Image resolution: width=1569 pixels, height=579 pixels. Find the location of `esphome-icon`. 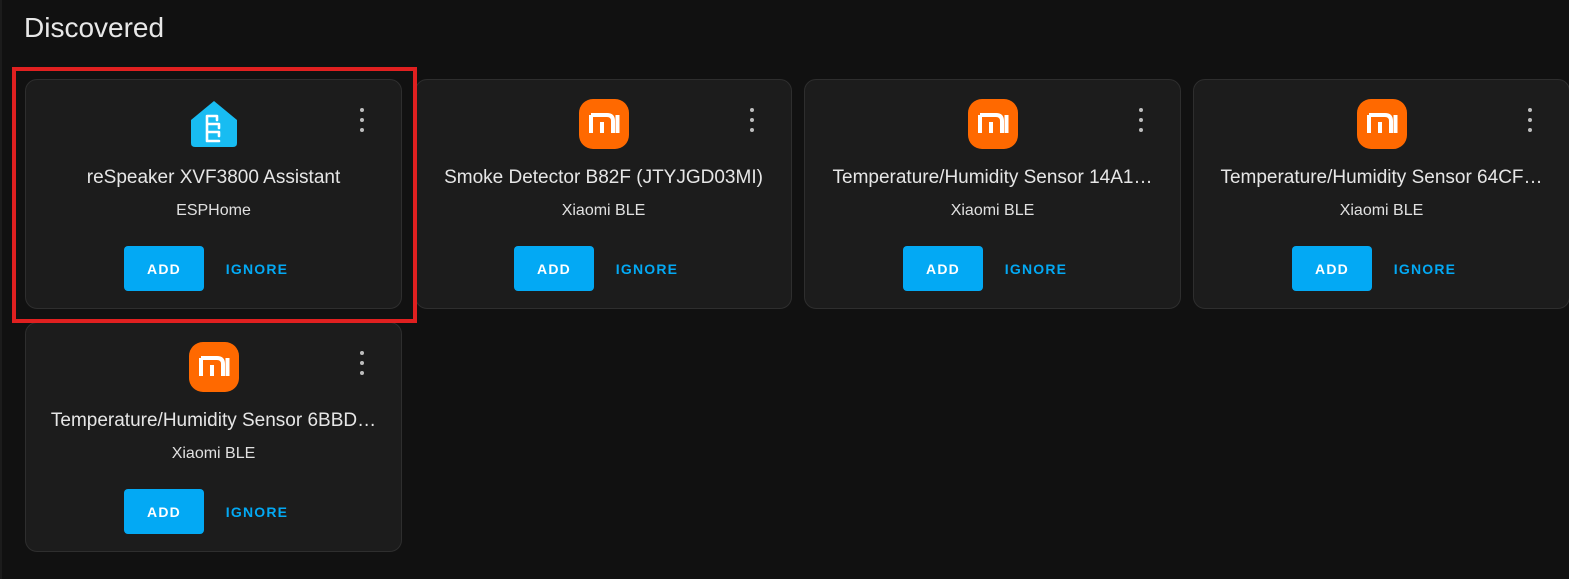

esphome-icon is located at coordinates (214, 124).